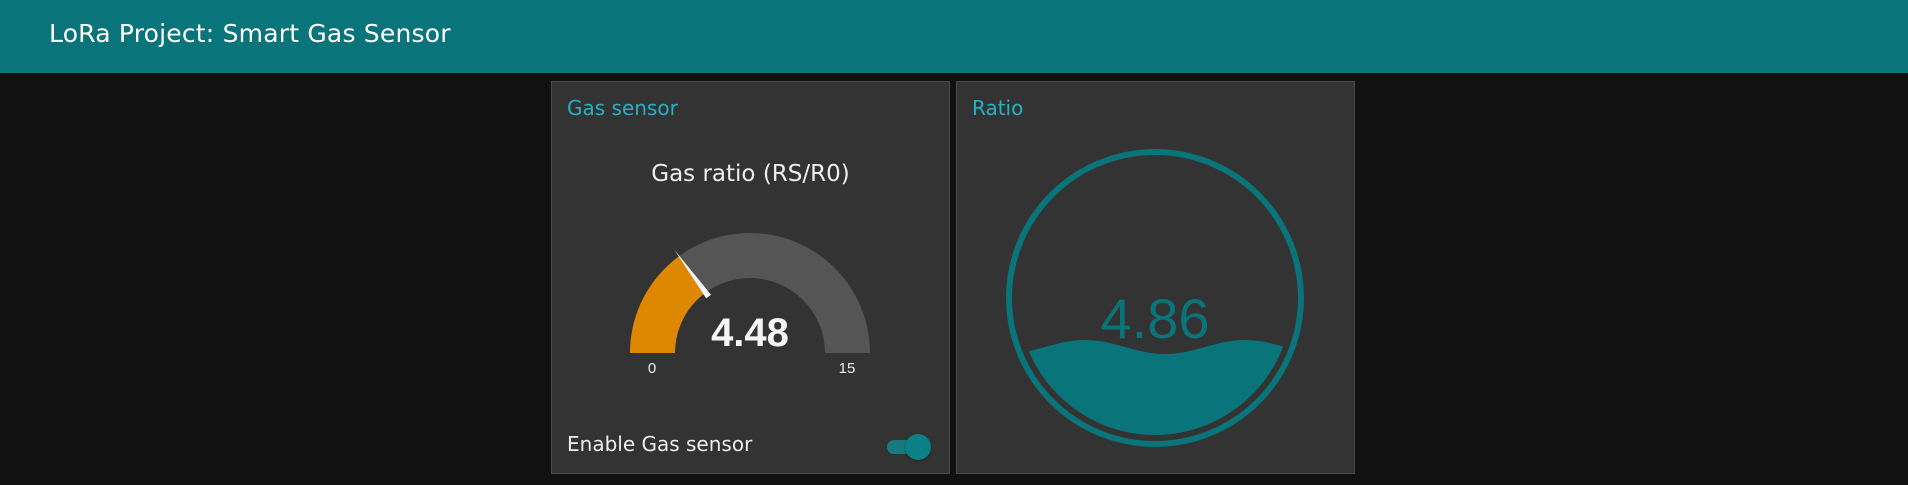 Image resolution: width=1908 pixels, height=485 pixels. I want to click on enable-gas-sensor-toggle, so click(909, 447).